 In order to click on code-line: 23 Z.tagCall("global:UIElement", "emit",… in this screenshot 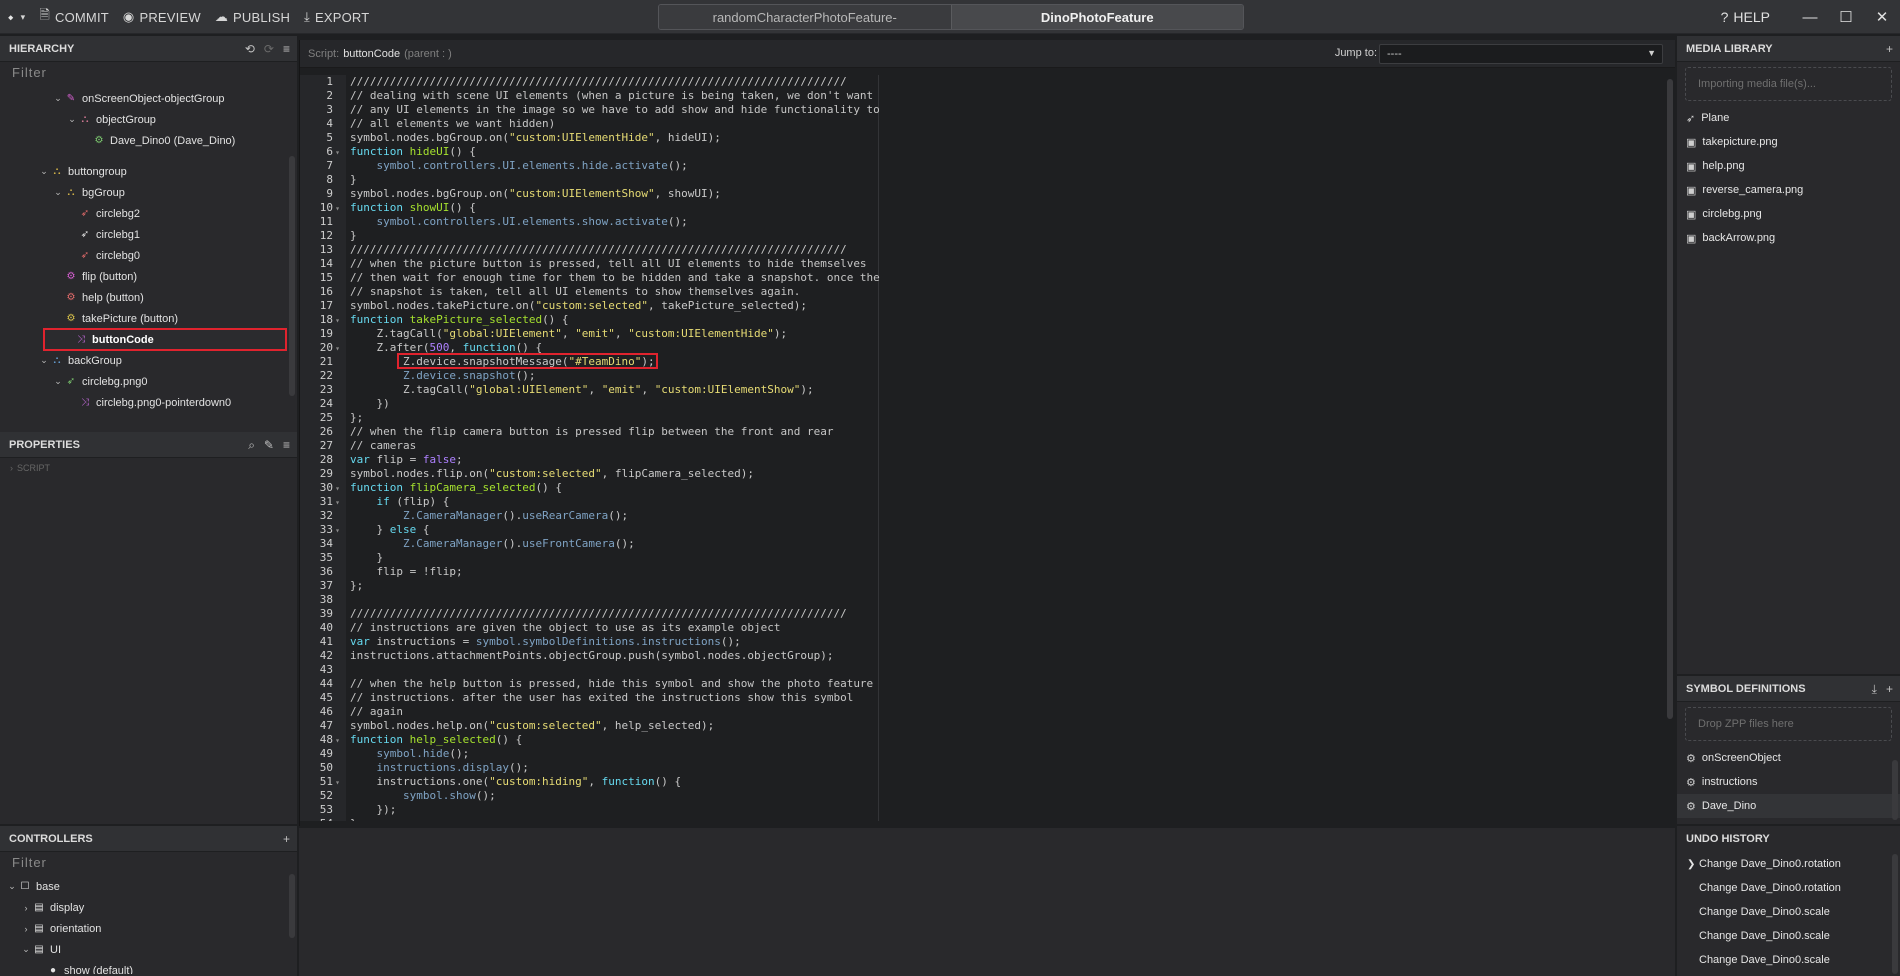, I will do `click(557, 390)`.